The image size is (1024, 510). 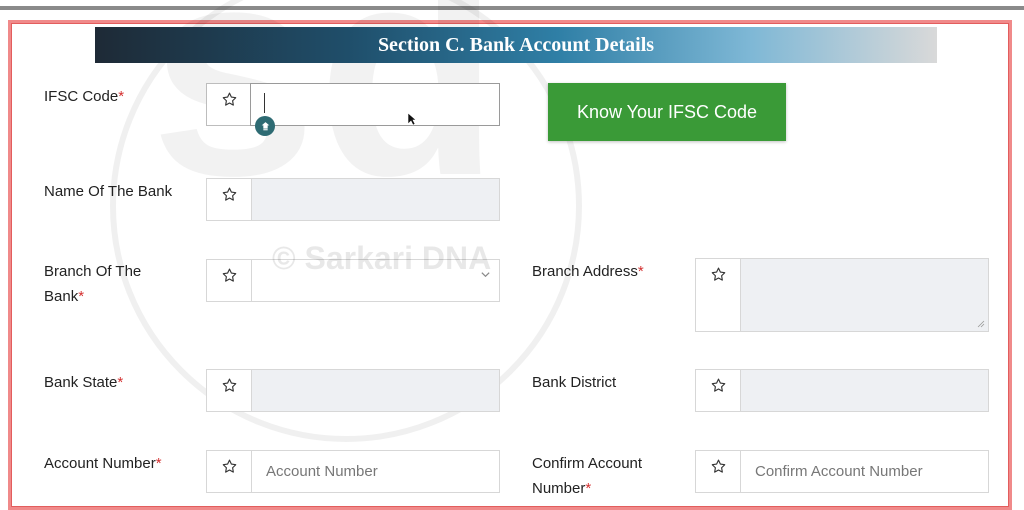 What do you see at coordinates (587, 476) in the screenshot?
I see `confirm-account-label: Confirm Account Number*` at bounding box center [587, 476].